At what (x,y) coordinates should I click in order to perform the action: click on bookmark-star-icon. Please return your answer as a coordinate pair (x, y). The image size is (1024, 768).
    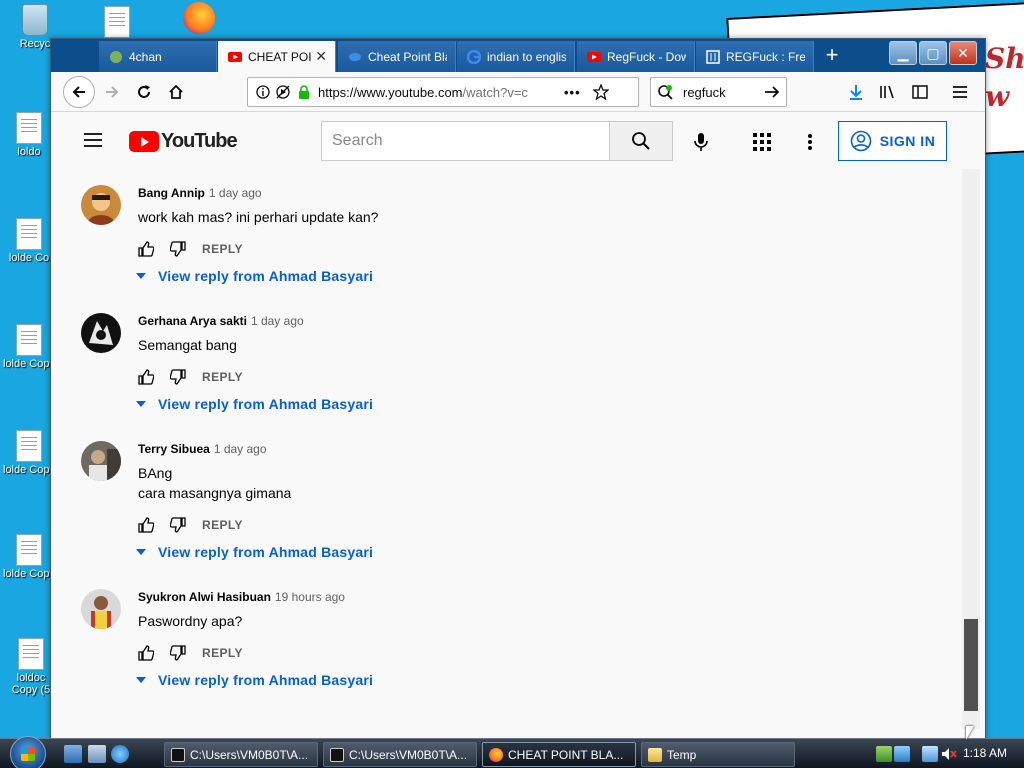
    Looking at the image, I should click on (600, 92).